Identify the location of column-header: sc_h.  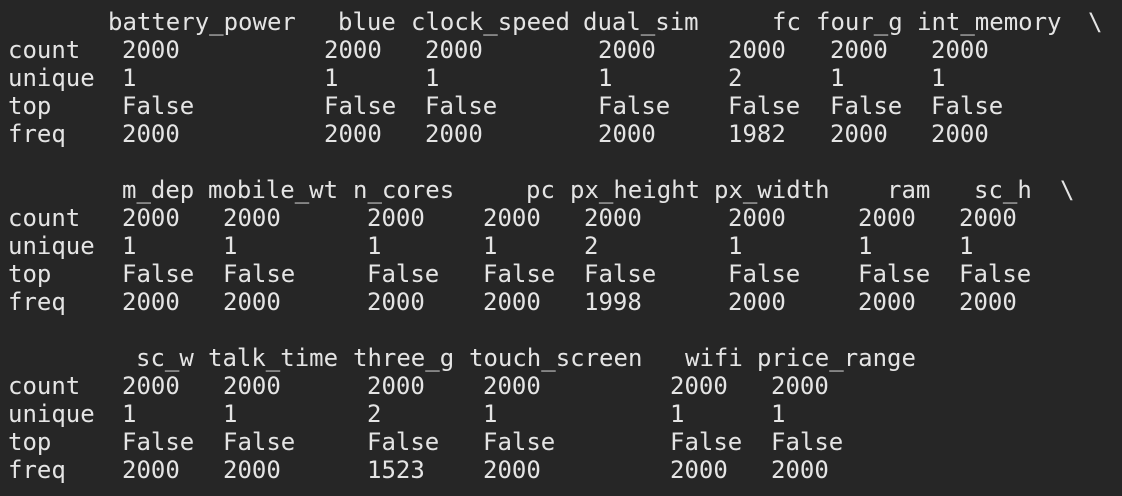
(1003, 190).